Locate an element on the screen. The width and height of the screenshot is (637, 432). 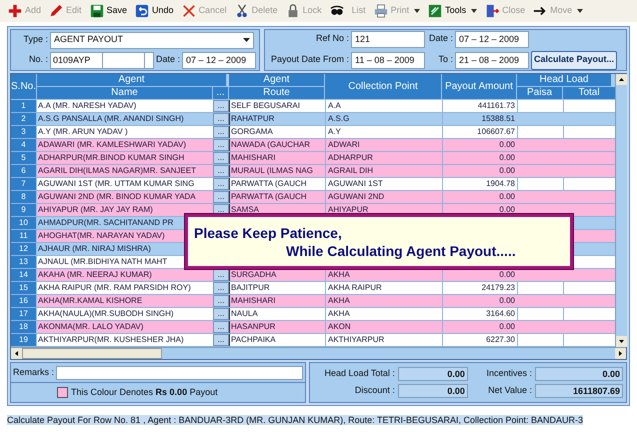
scroll-up-icon is located at coordinates (621, 79).